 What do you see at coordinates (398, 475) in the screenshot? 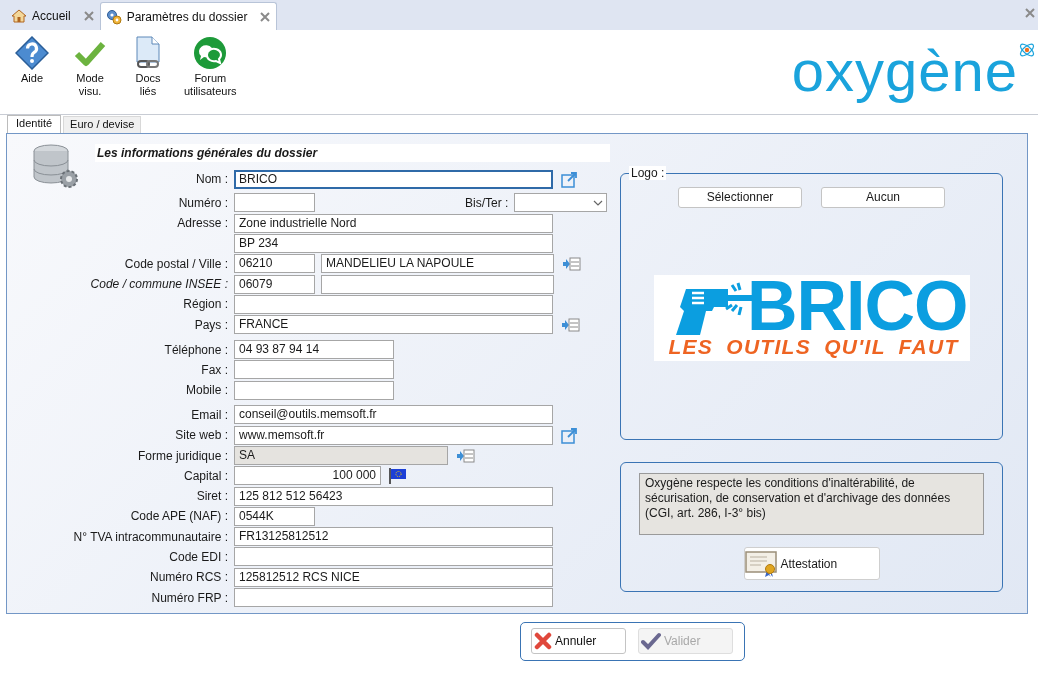
I see `flag-icon` at bounding box center [398, 475].